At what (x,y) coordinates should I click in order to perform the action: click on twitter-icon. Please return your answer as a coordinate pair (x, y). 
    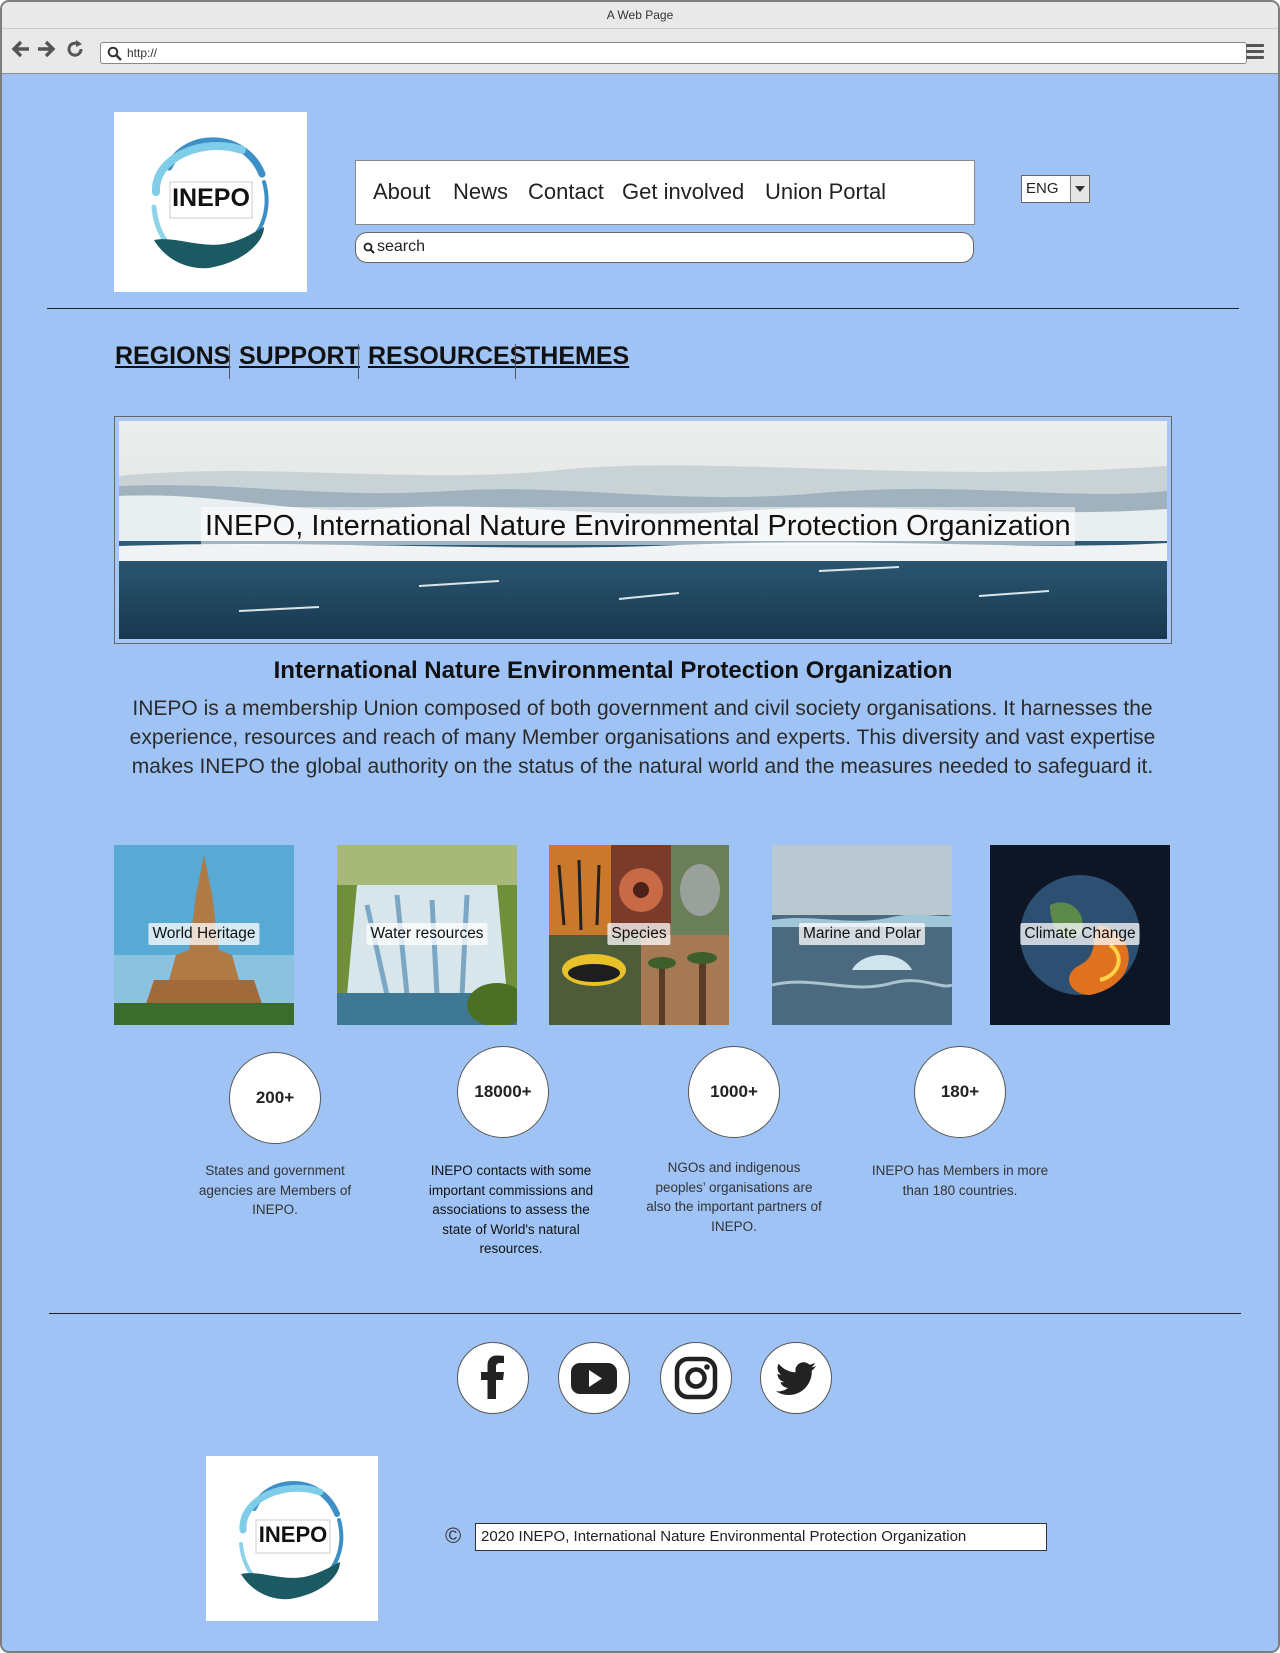
    Looking at the image, I should click on (796, 1378).